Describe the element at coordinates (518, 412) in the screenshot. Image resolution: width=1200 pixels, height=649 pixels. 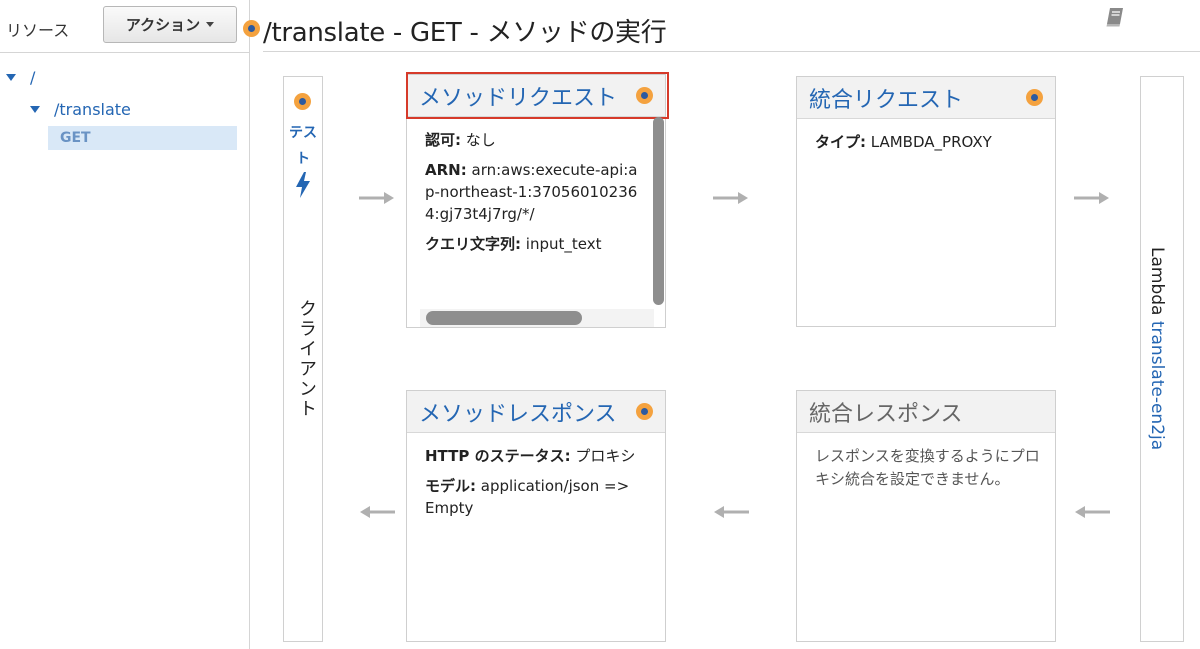
I see `method-response-title: メソッドレスポンス` at that location.